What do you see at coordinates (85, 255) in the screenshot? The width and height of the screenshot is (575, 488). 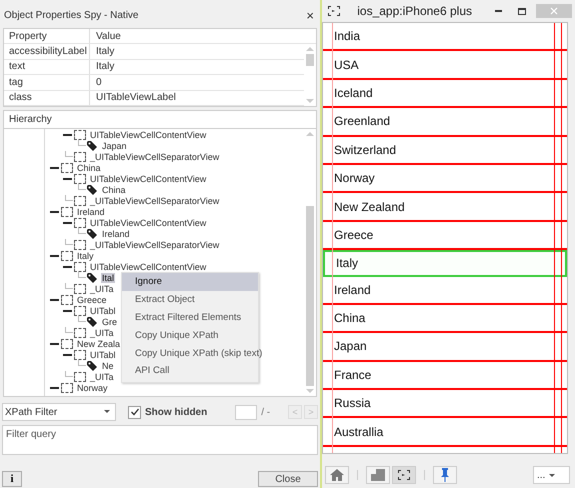 I see `tree-item: Italy` at bounding box center [85, 255].